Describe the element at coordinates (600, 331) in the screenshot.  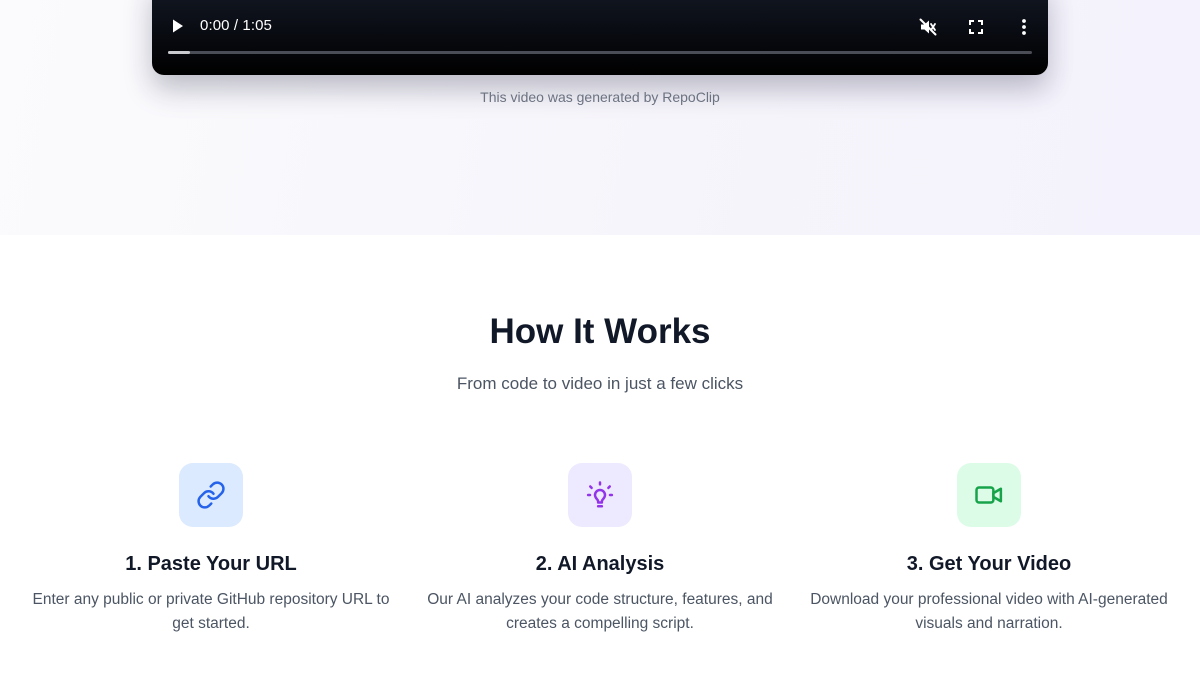
I see `section-title: How It Works` at that location.